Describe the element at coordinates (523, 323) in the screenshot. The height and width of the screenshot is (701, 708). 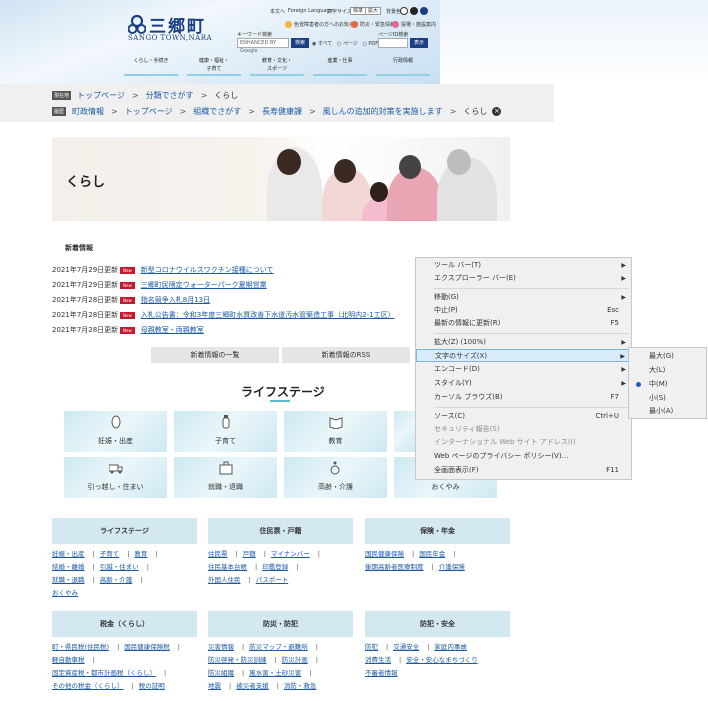
I see `menu-item-refresh: 最新の情報に更新(R) F5` at that location.